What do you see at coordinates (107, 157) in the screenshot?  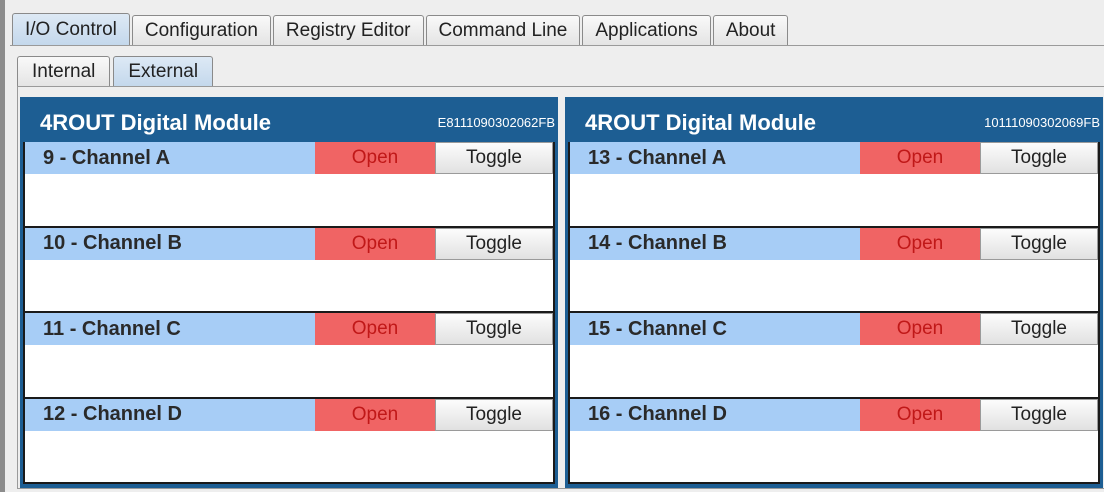 I see `channel-name: 9 - Channel A` at bounding box center [107, 157].